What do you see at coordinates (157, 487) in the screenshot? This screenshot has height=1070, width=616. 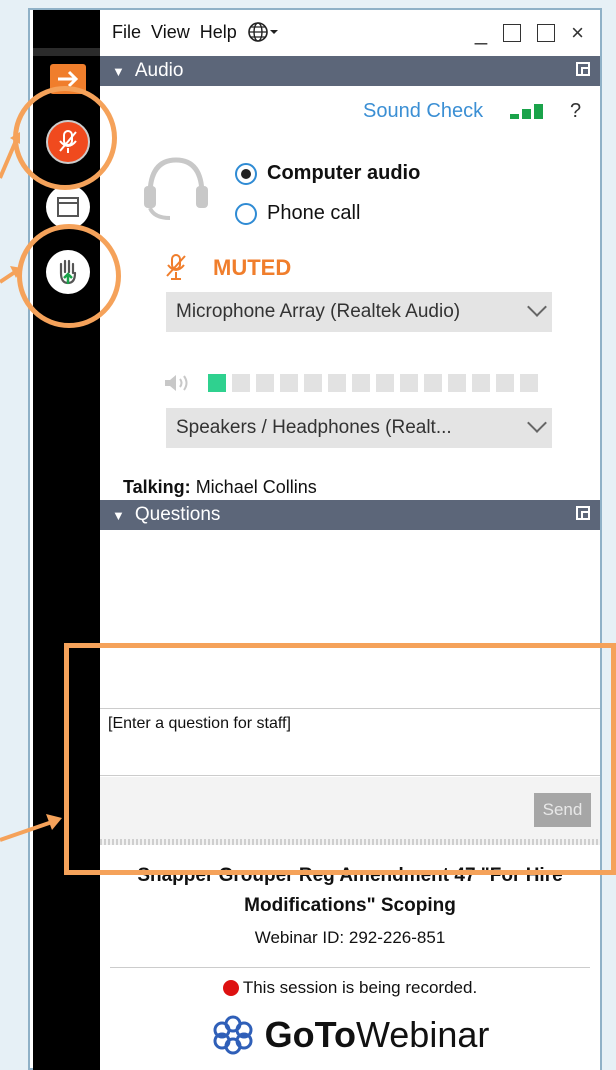 I see `talking-label: Talking:` at bounding box center [157, 487].